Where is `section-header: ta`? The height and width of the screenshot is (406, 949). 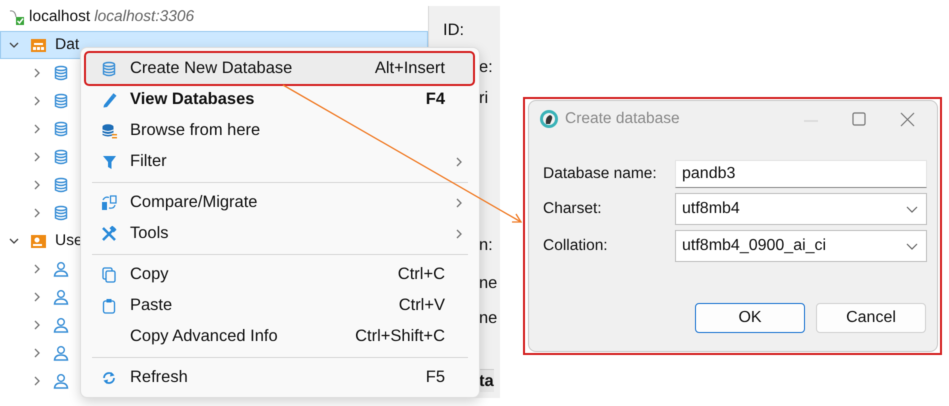 section-header: ta is located at coordinates (486, 380).